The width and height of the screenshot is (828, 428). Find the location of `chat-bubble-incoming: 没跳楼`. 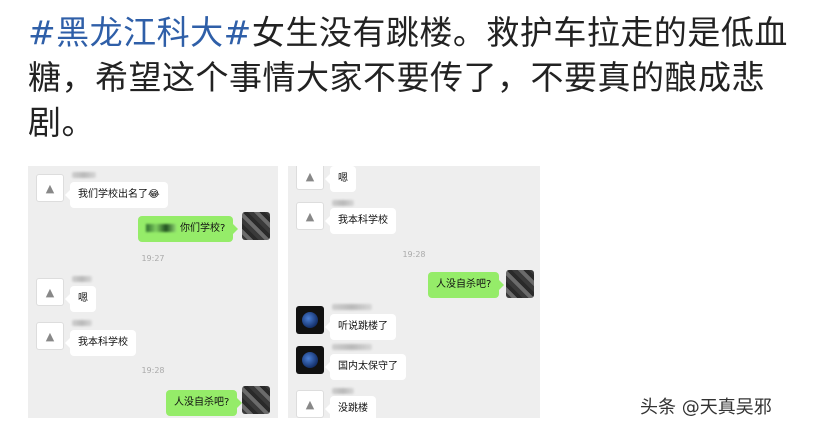

chat-bubble-incoming: 没跳楼 is located at coordinates (350, 407).